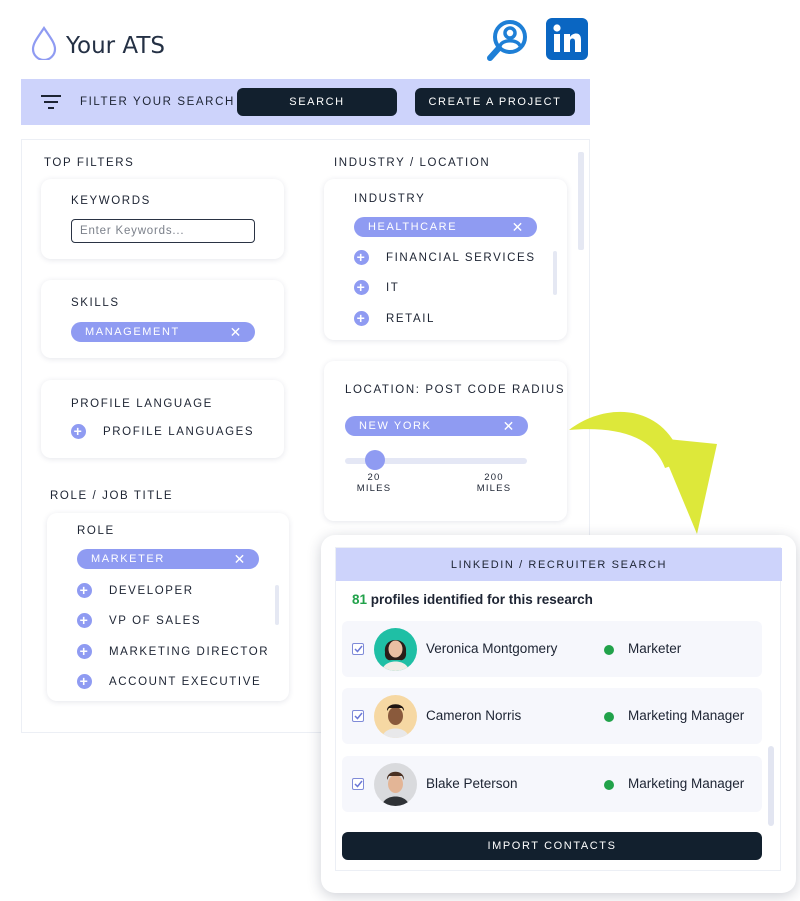 This screenshot has width=800, height=901. Describe the element at coordinates (411, 318) in the screenshot. I see `option-label: RETAIL` at that location.